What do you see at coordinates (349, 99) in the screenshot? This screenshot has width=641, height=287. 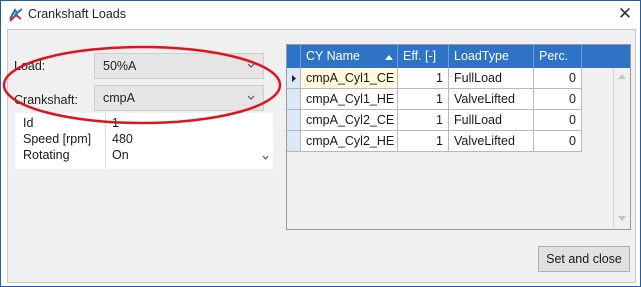 I see `cell-cy-name: cmpA_Cyl1_HE` at bounding box center [349, 99].